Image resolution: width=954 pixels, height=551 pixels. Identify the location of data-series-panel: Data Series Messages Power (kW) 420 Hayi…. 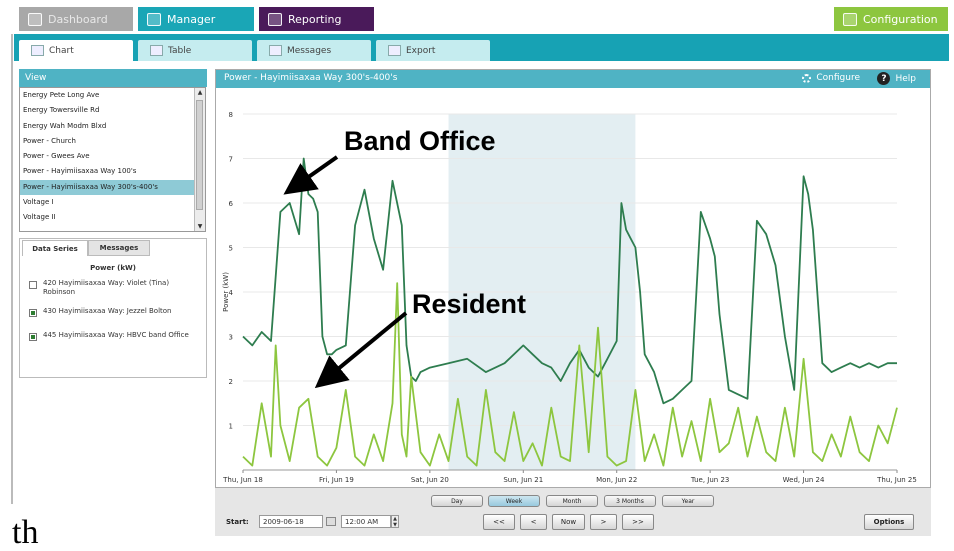
(113, 308).